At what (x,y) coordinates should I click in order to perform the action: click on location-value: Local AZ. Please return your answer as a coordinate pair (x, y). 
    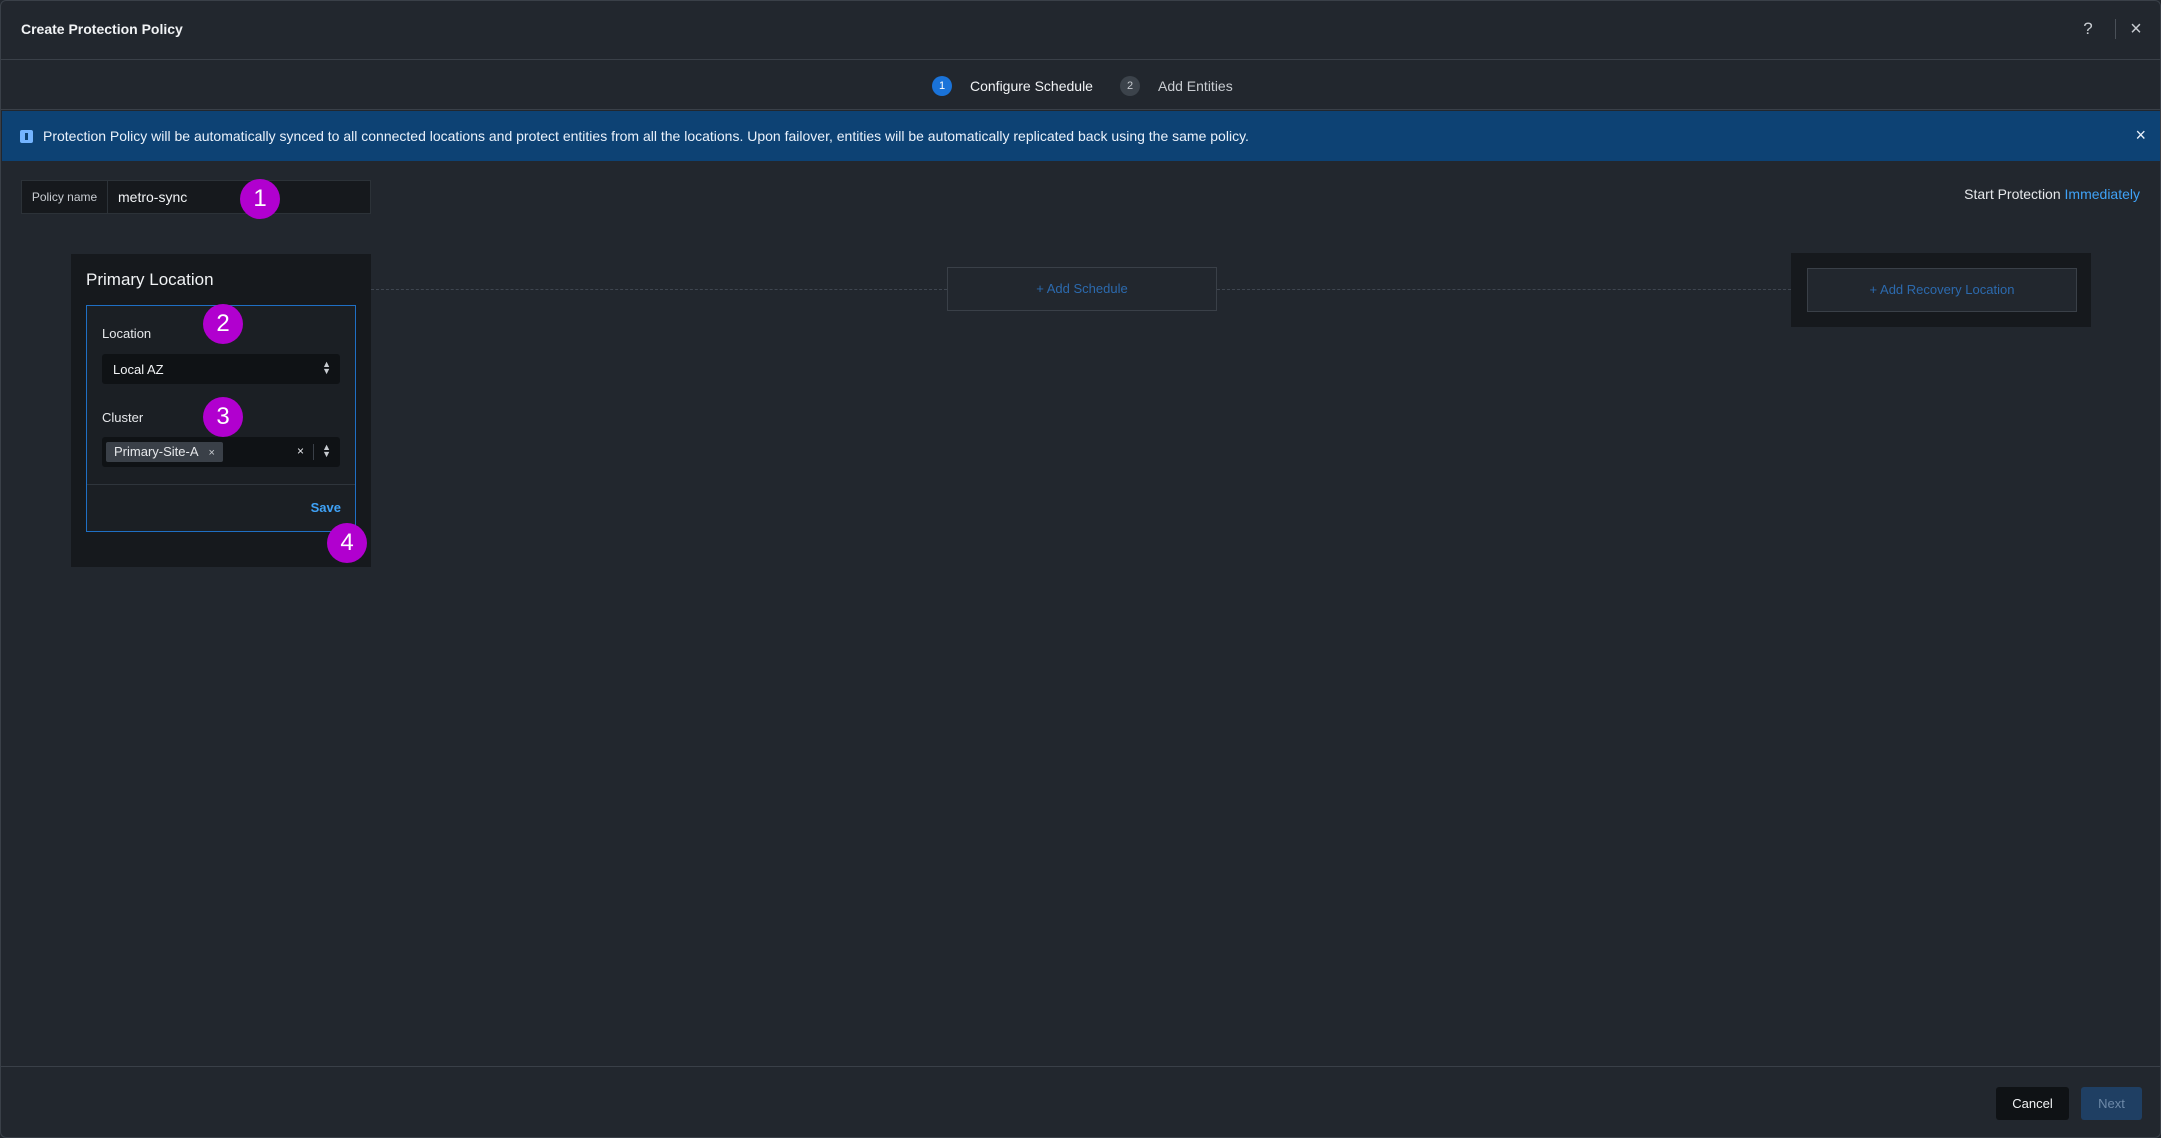
    Looking at the image, I should click on (138, 369).